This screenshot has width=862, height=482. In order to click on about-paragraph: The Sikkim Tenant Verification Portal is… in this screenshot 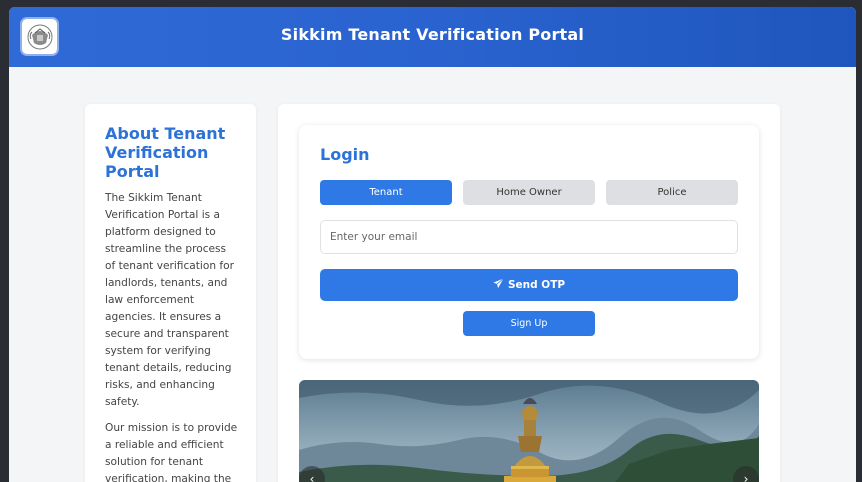, I will do `click(169, 300)`.